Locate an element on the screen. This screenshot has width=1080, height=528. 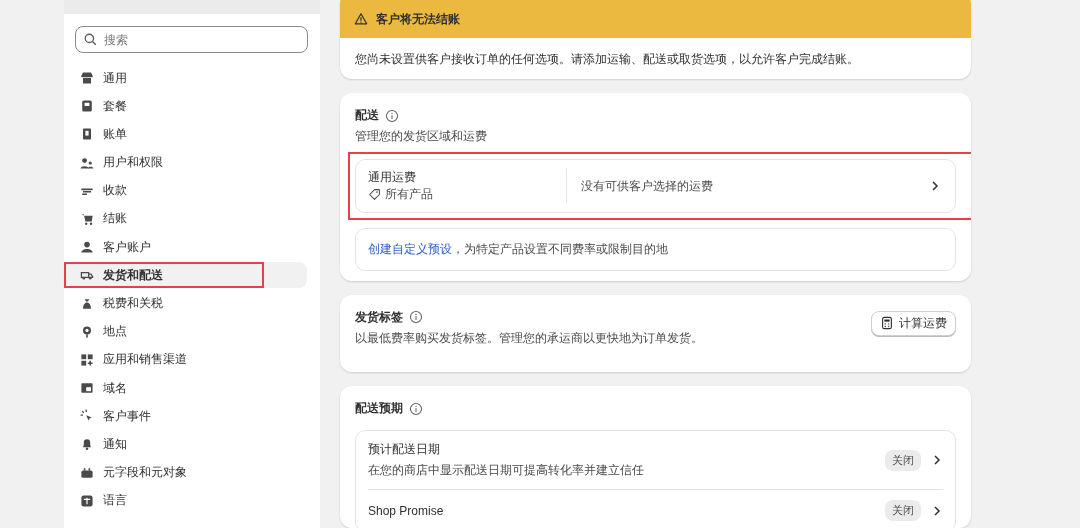
section-title: 配送预期 is located at coordinates (379, 409).